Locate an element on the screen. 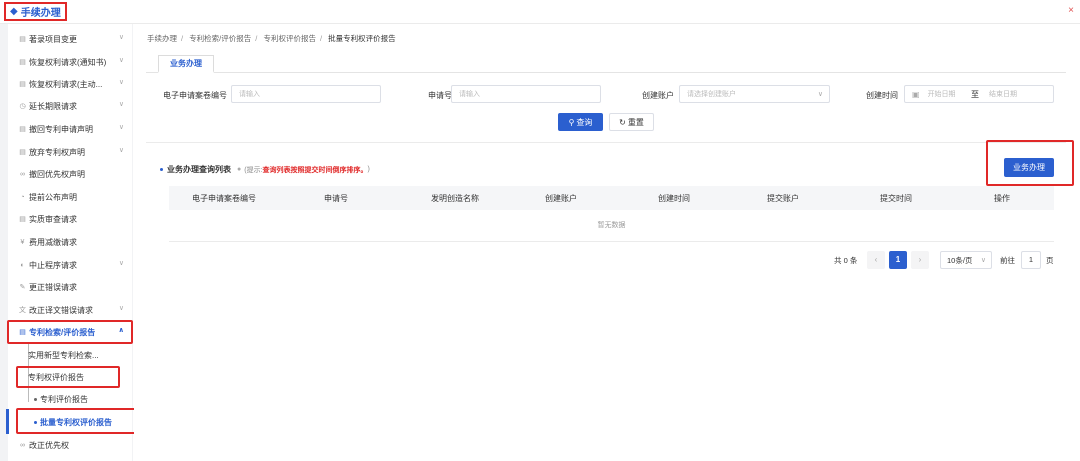  sidebar-item-withdraw-application: ▤ 撤回专利申请声明 ∨ is located at coordinates (70, 129).